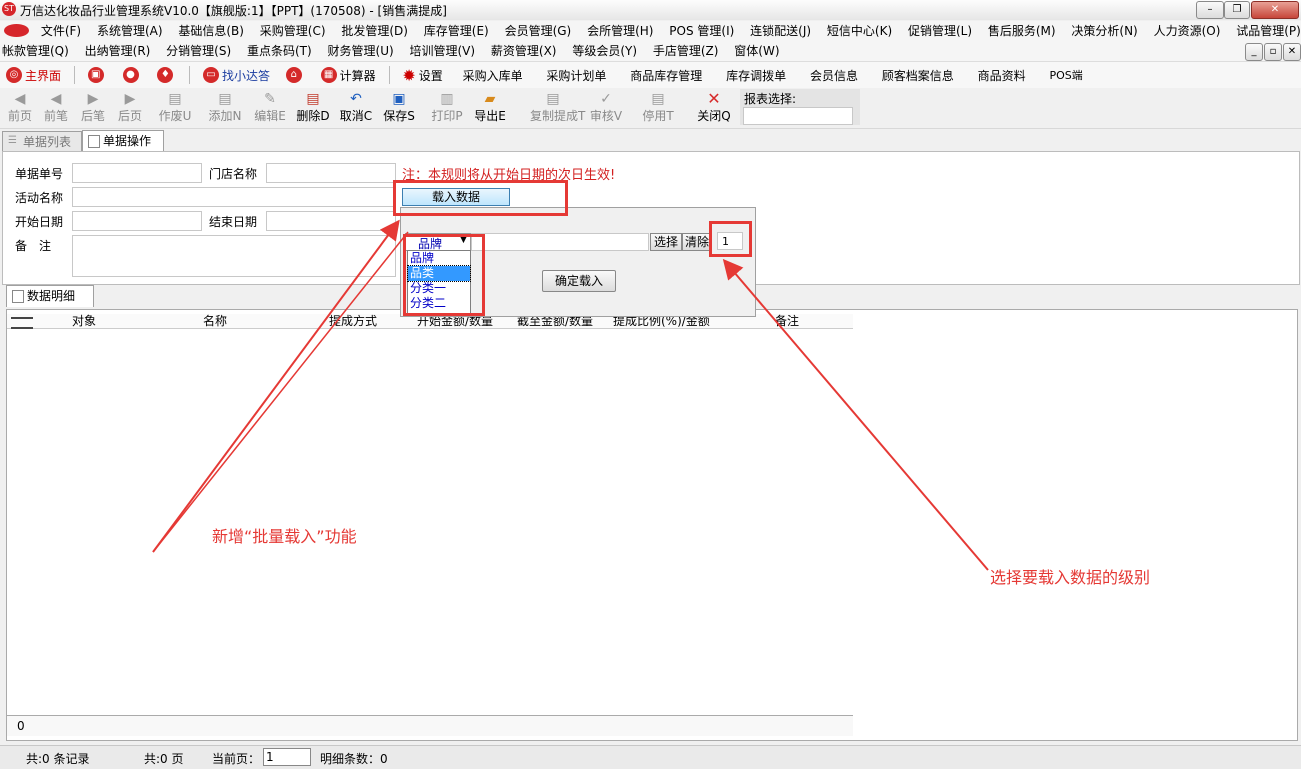 The height and width of the screenshot is (769, 1301). I want to click on arrow-to-load-button, so click(276, 386).